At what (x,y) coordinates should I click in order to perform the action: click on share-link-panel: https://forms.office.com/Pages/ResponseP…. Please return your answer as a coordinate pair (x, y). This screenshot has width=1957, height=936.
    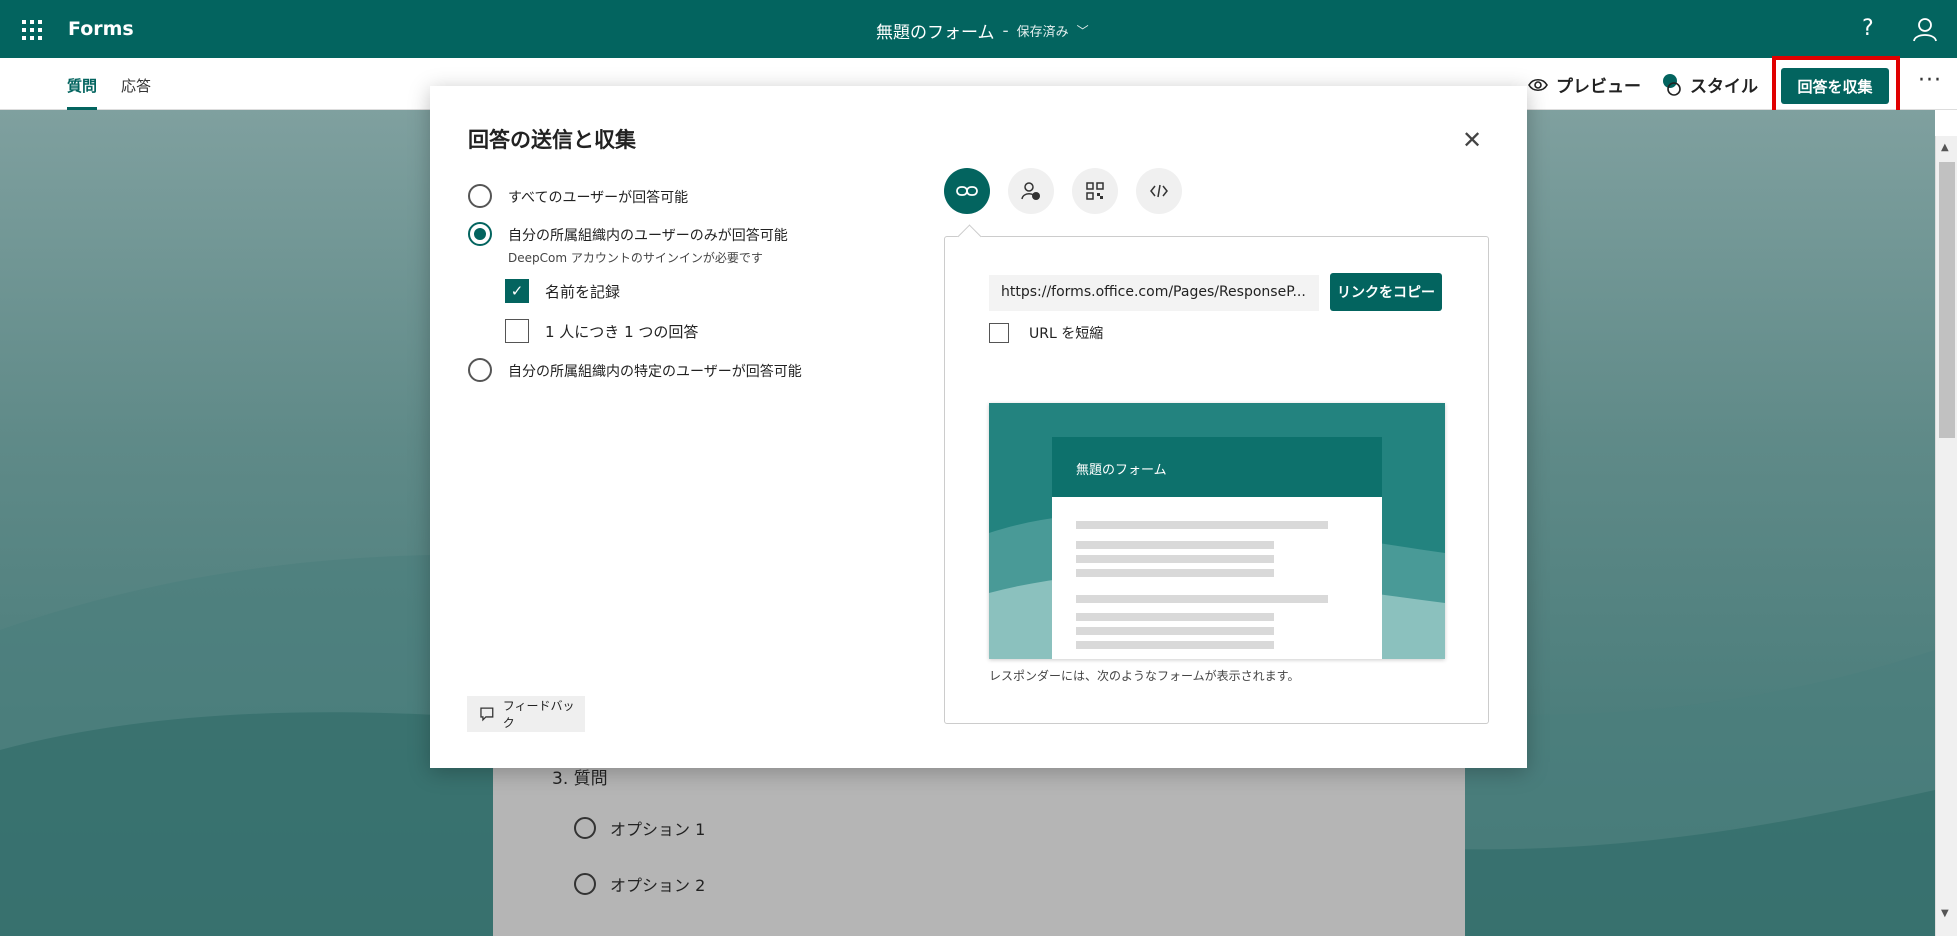
    Looking at the image, I should click on (1216, 480).